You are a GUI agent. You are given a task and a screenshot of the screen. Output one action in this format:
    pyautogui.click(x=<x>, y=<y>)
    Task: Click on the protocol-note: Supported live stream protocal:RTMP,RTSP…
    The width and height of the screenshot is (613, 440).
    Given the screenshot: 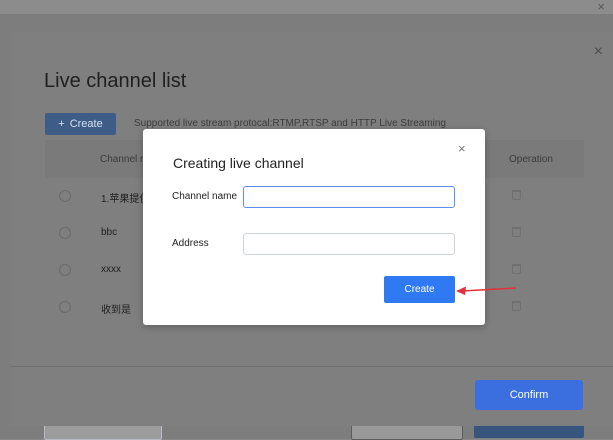 What is the action you would take?
    pyautogui.click(x=290, y=123)
    